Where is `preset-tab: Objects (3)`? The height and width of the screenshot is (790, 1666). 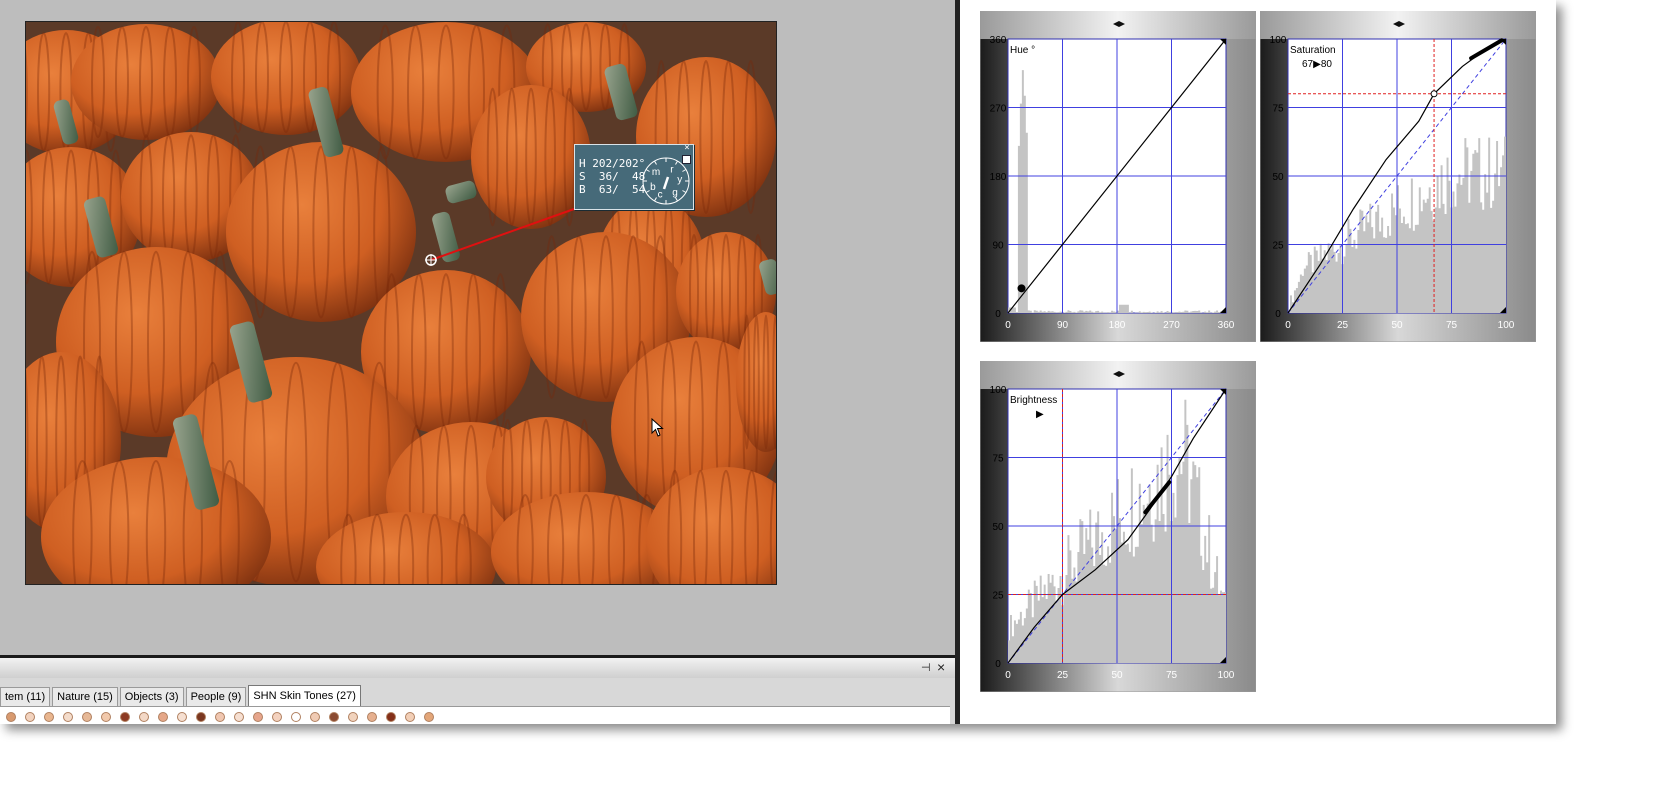
preset-tab: Objects (3) is located at coordinates (151, 696).